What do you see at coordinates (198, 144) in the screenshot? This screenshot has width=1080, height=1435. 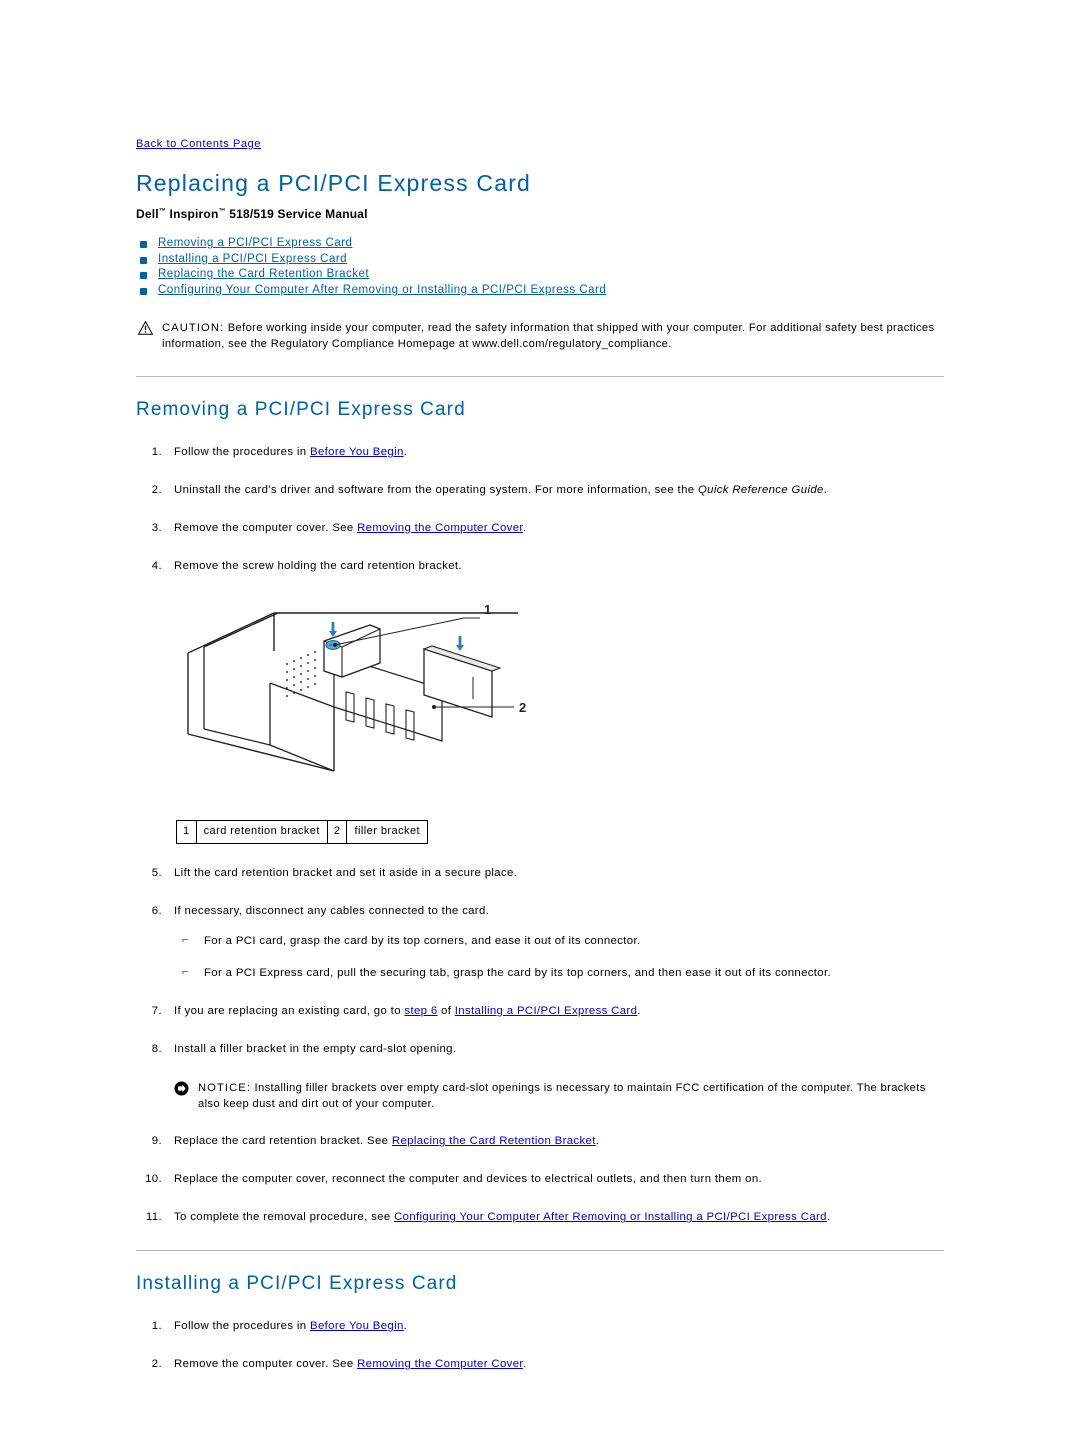 I see `back-to-contents-link: Back to Contents Page` at bounding box center [198, 144].